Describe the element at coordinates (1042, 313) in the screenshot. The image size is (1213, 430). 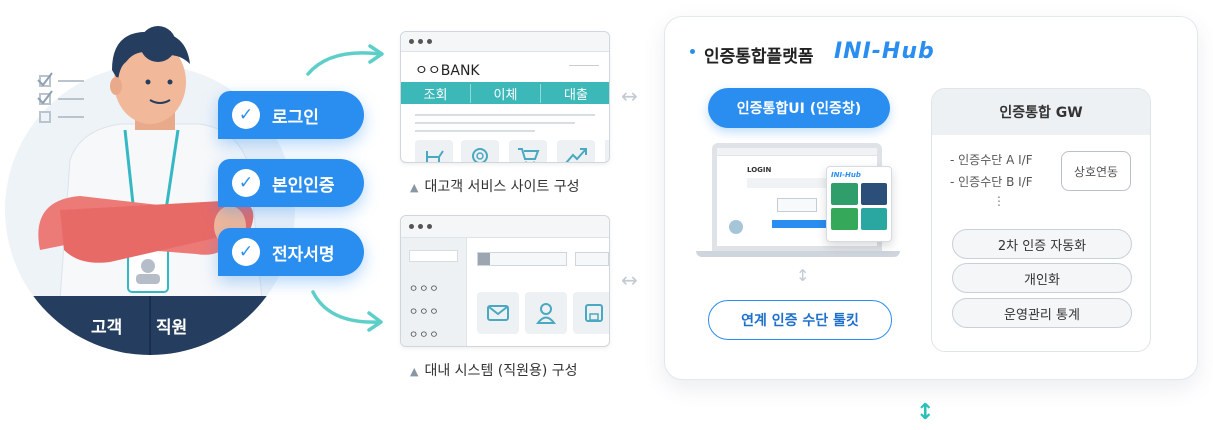
I see `operations-stats-pill: 운영관리 통계` at that location.